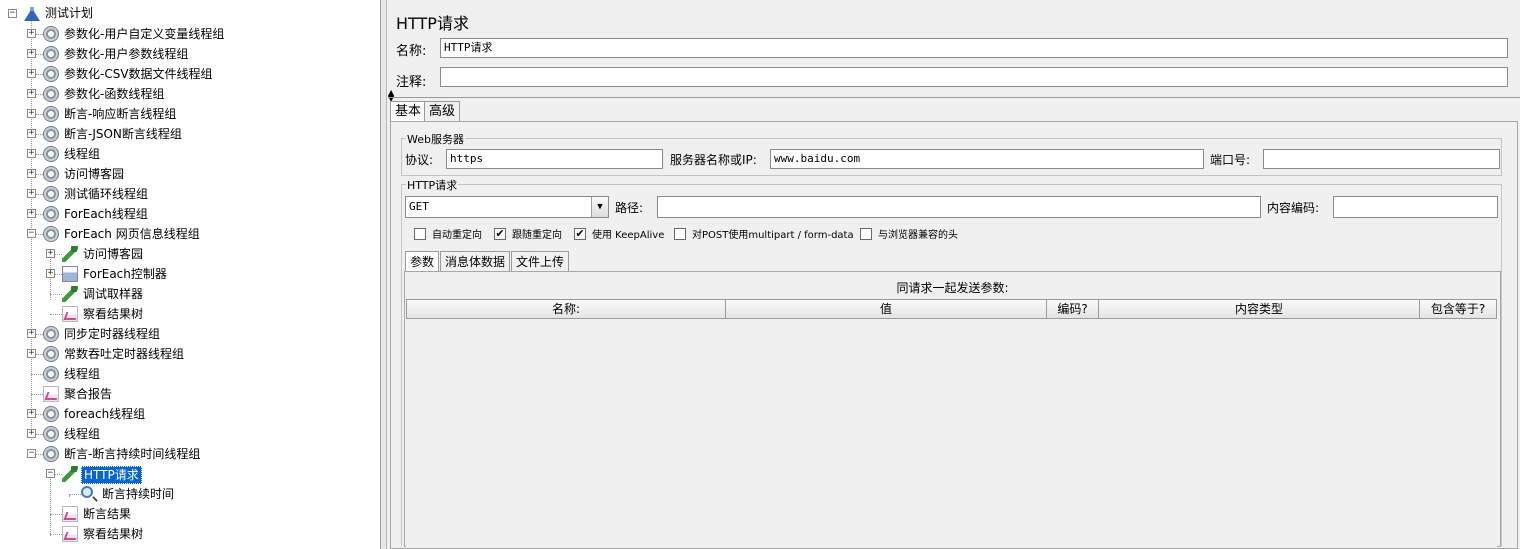 This screenshot has height=549, width=1520. I want to click on protocol-field: https, so click(554, 159).